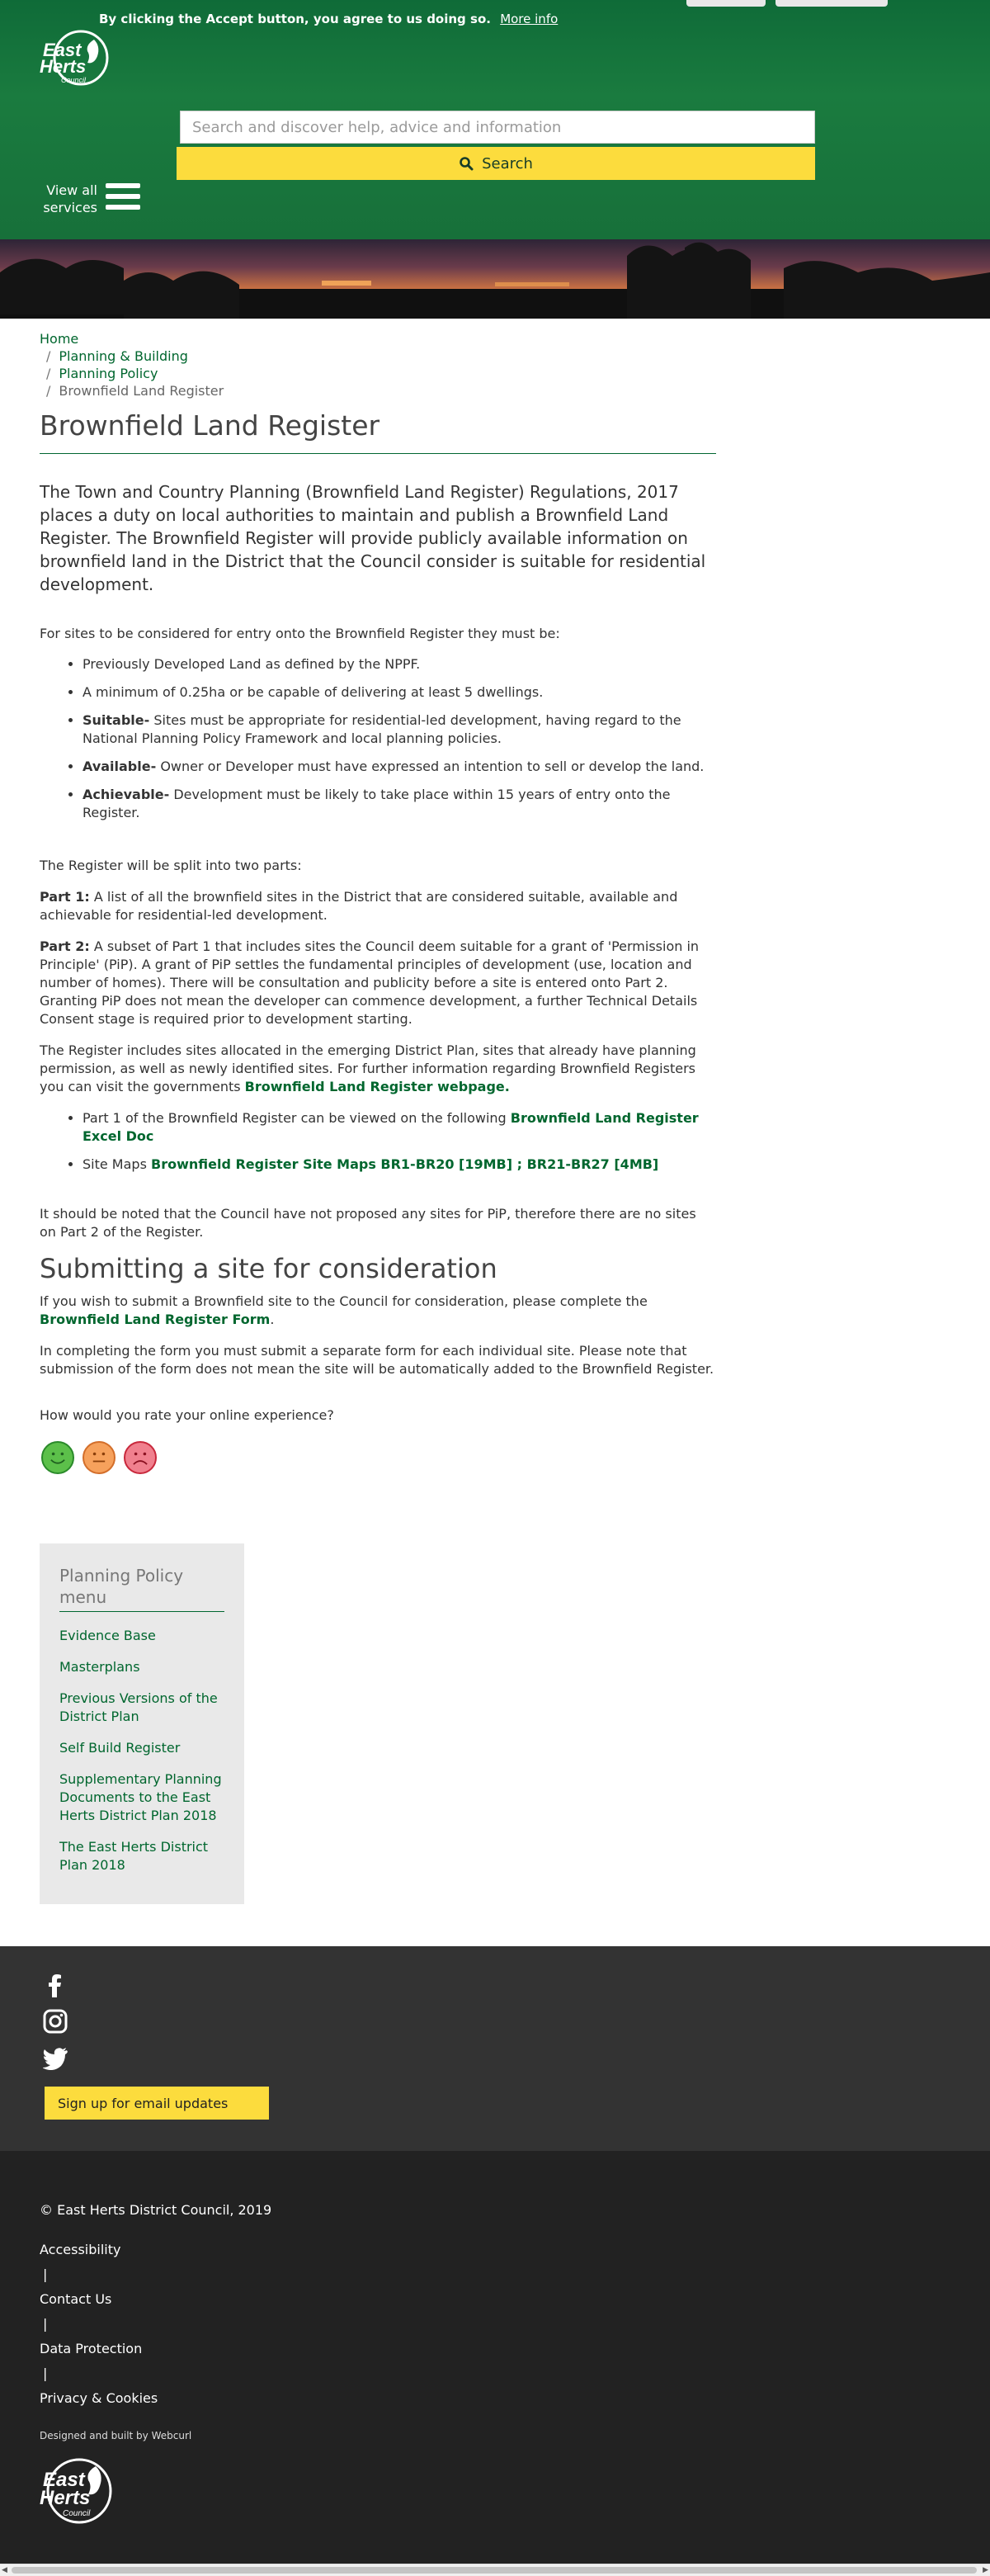 Image resolution: width=990 pixels, height=2576 pixels. I want to click on side-menu-title: Planning Policy menu, so click(141, 1588).